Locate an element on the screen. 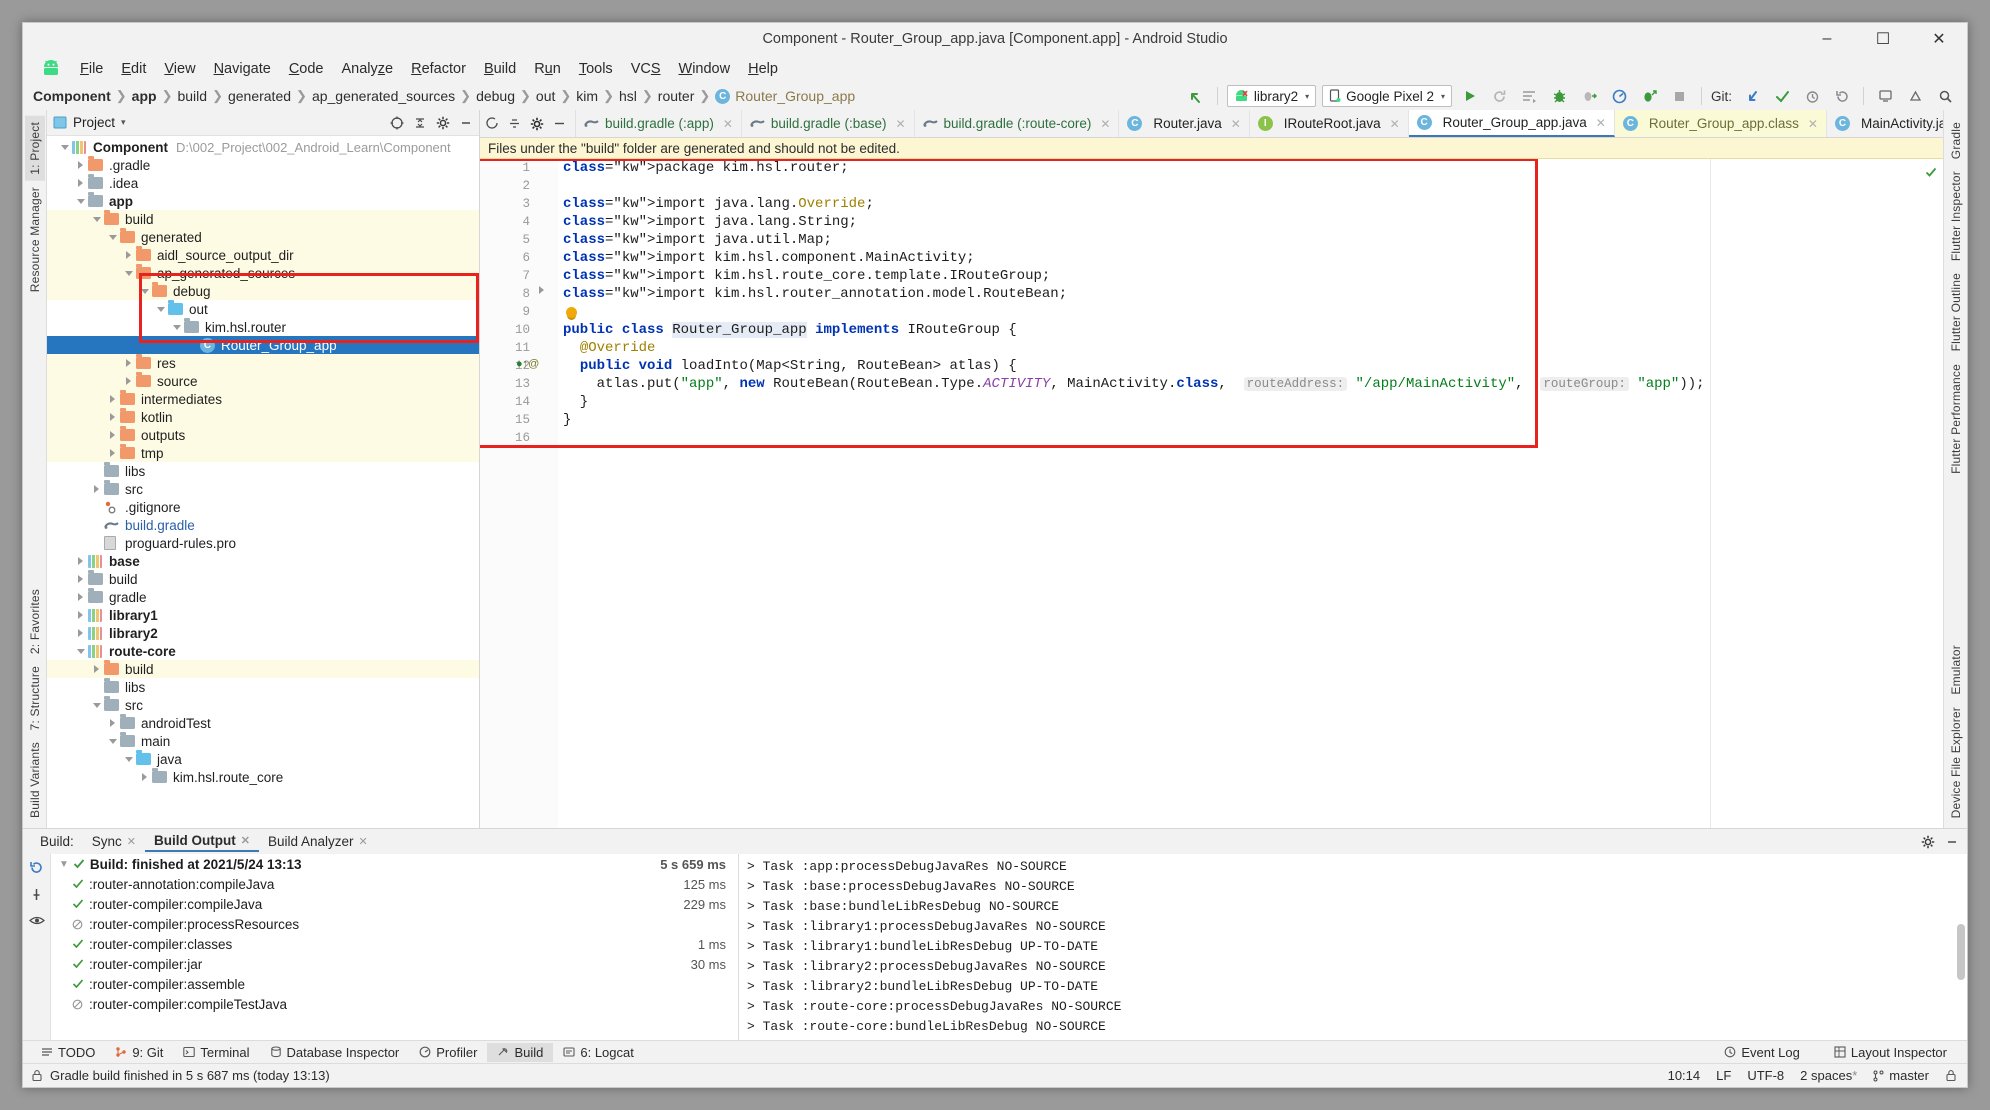 This screenshot has height=1110, width=1990. tree-node-app: app is located at coordinates (263, 201).